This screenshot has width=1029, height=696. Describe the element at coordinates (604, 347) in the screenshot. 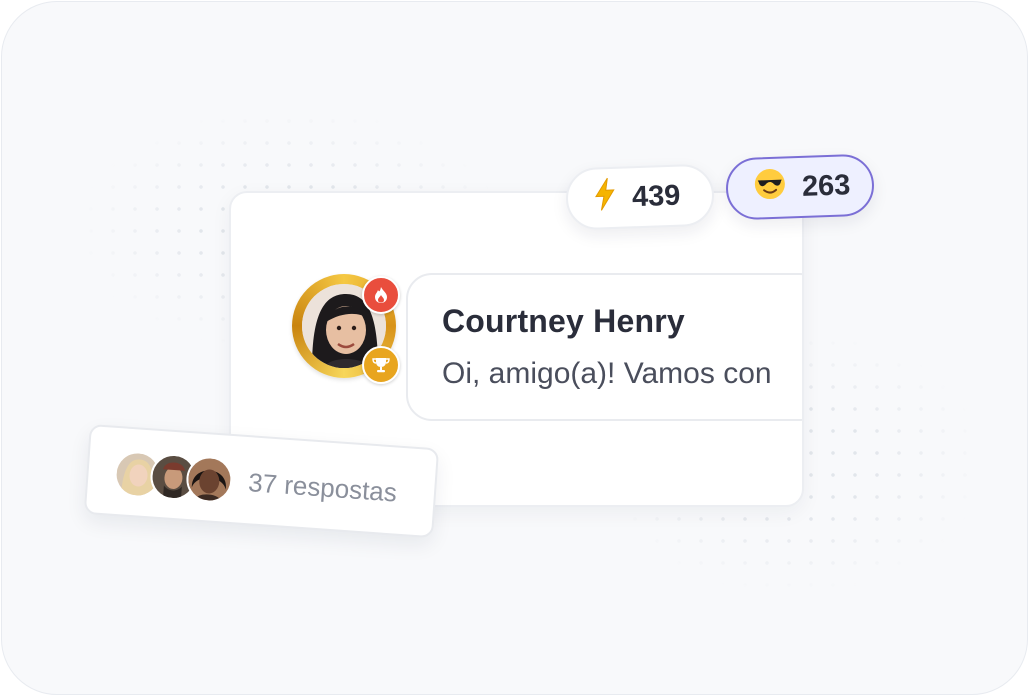

I see `message-bubble: Courtney Henry Oi, amigo(a)! Vamos con` at that location.